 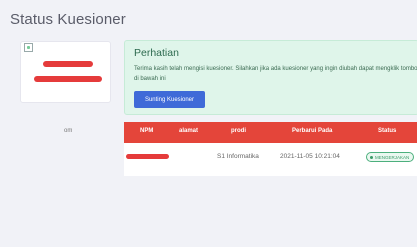 What do you see at coordinates (156, 53) in the screenshot?
I see `alert-title: Perhatian` at bounding box center [156, 53].